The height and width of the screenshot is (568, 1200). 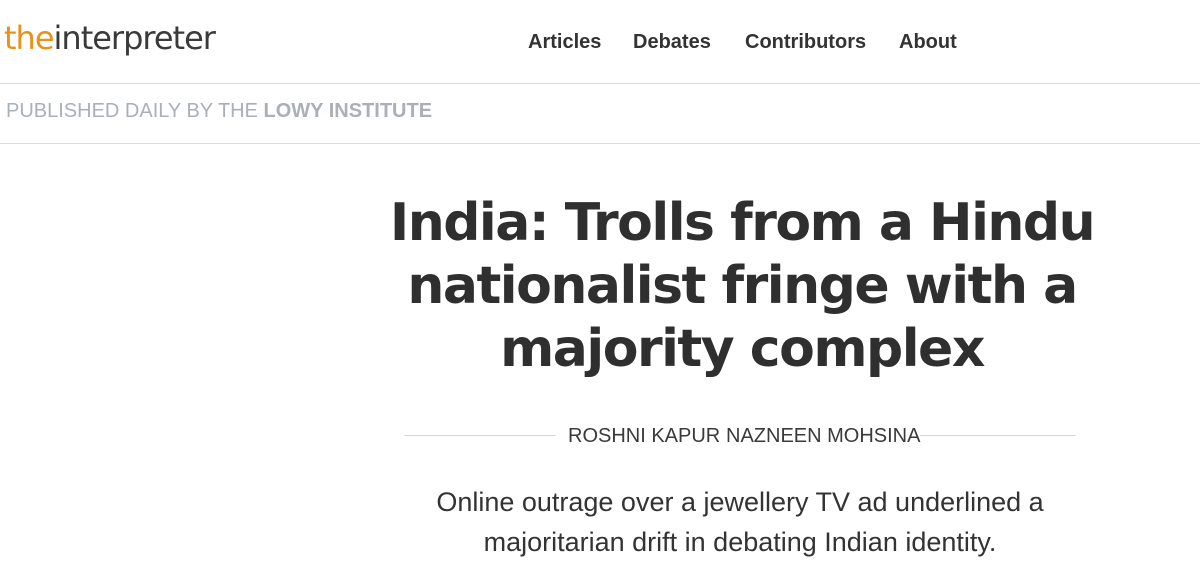 I want to click on byline-divider-right, so click(x=998, y=435).